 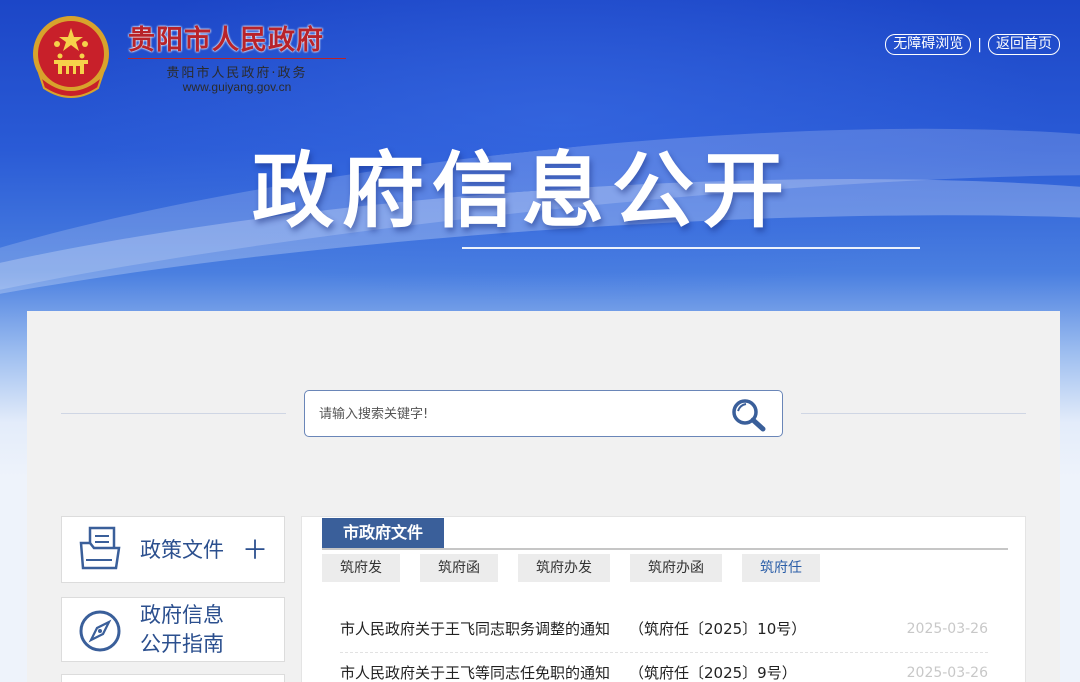 I want to click on sidebar-item-label: 政策文件, so click(x=182, y=550).